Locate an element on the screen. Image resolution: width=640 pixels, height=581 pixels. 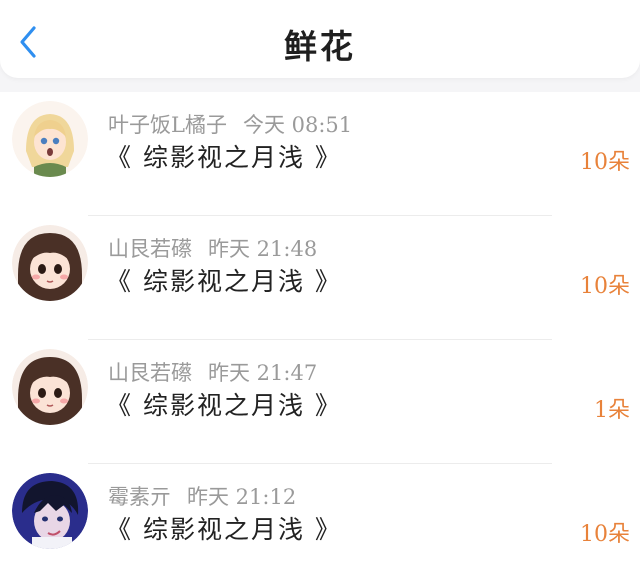
blonde-girl-avatar is located at coordinates (50, 139).